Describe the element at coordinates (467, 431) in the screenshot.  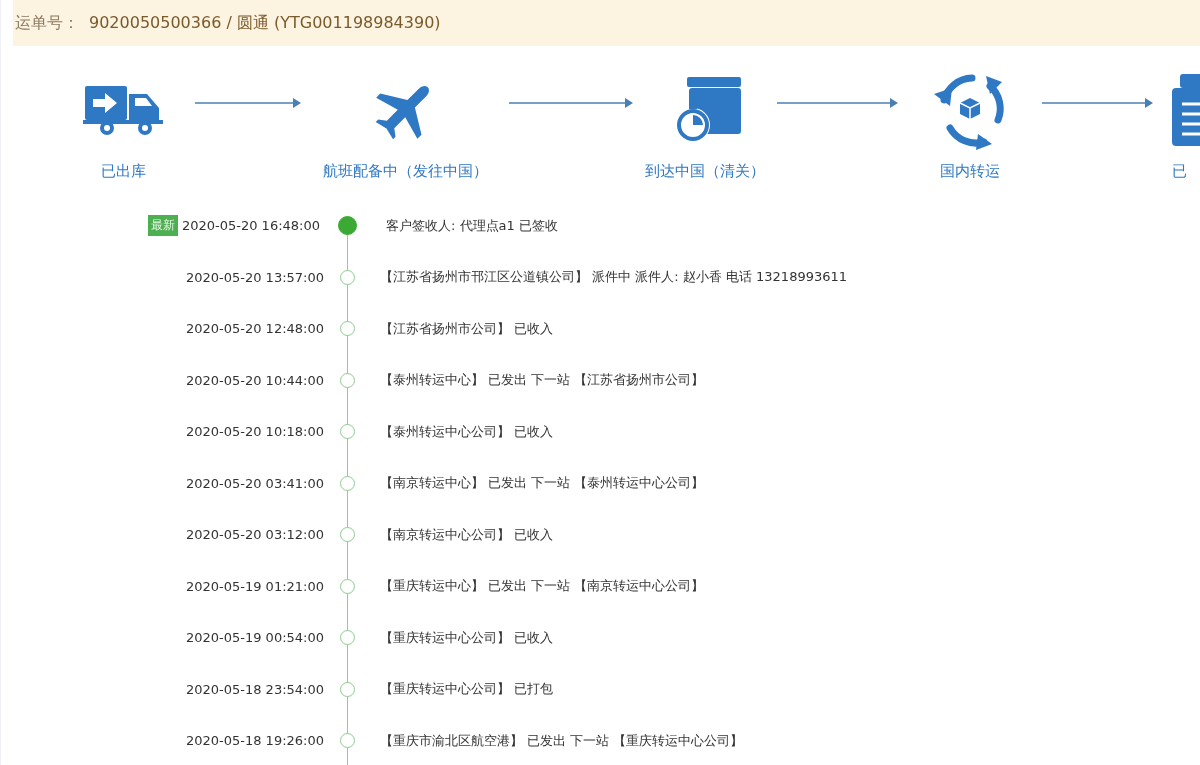
I see `event-text: 【泰州转运中心公司】 已收入` at that location.